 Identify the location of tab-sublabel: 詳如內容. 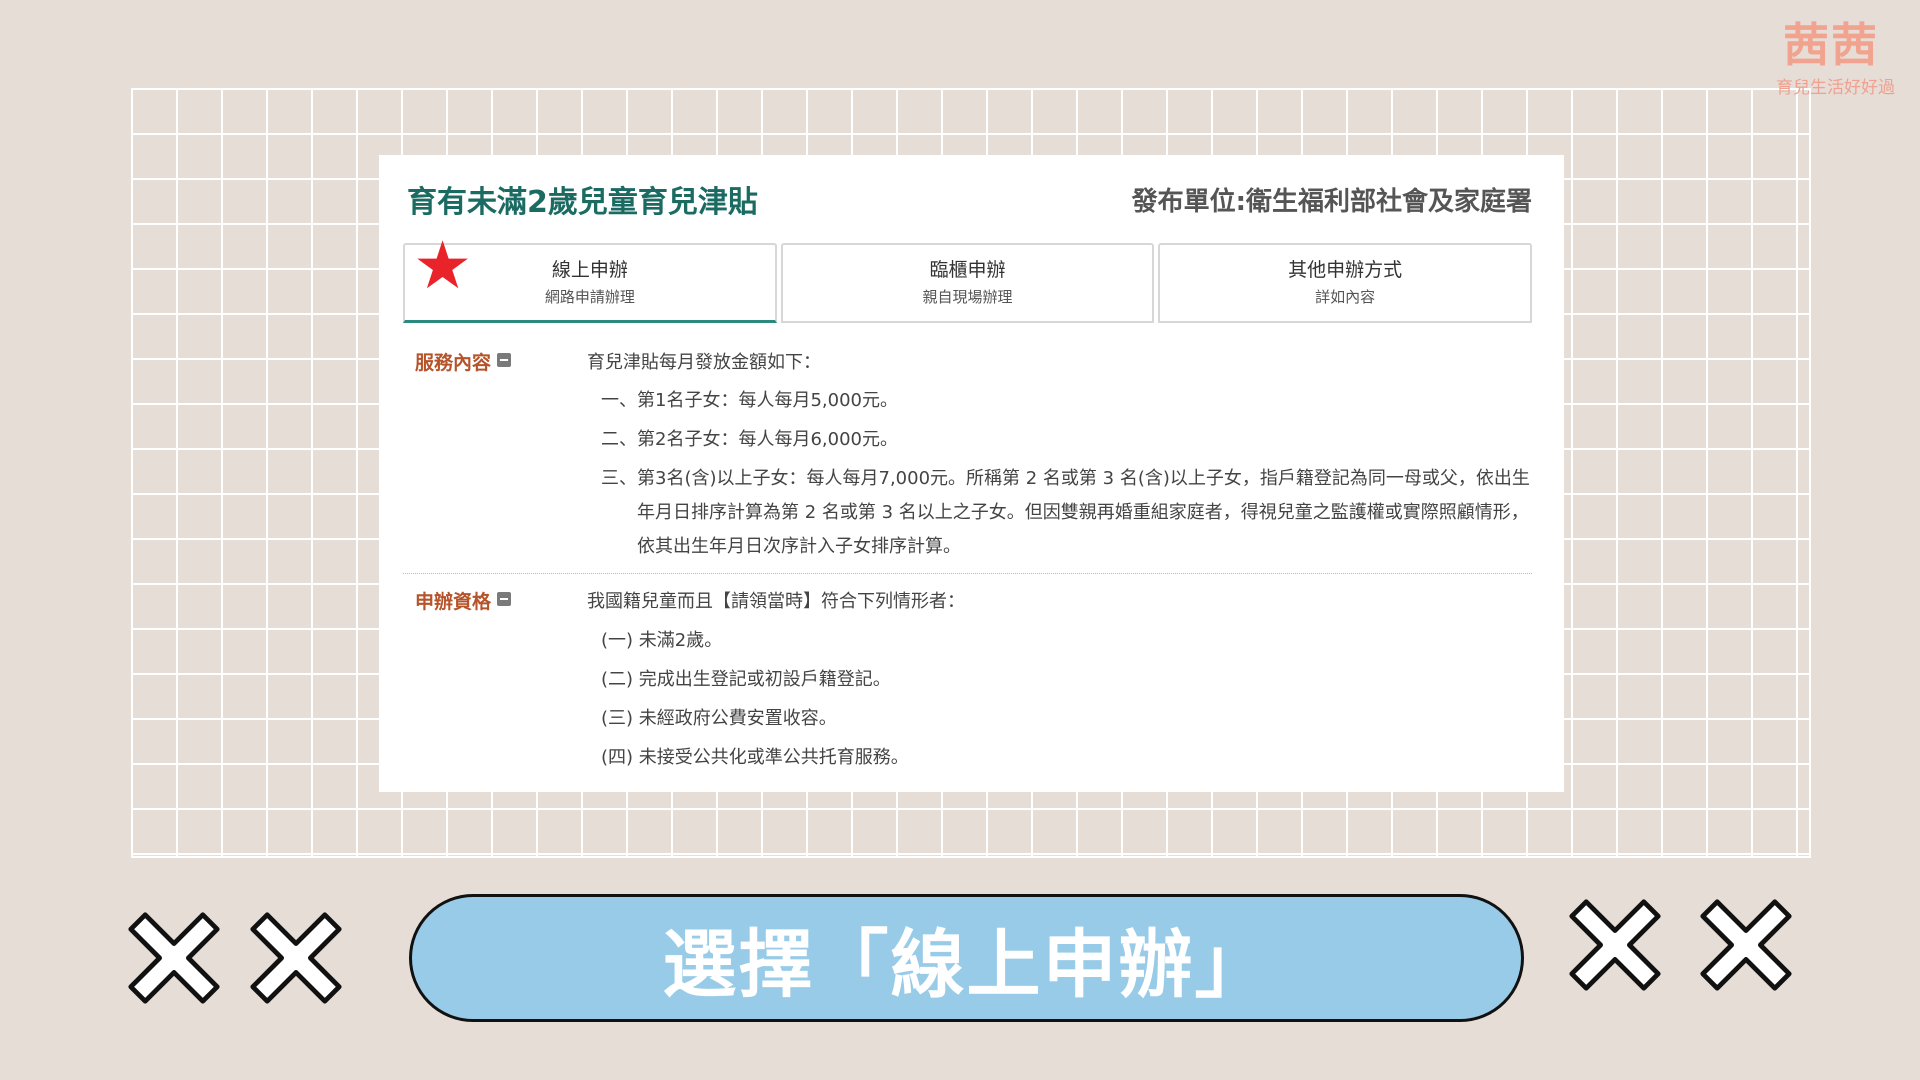
(1345, 297).